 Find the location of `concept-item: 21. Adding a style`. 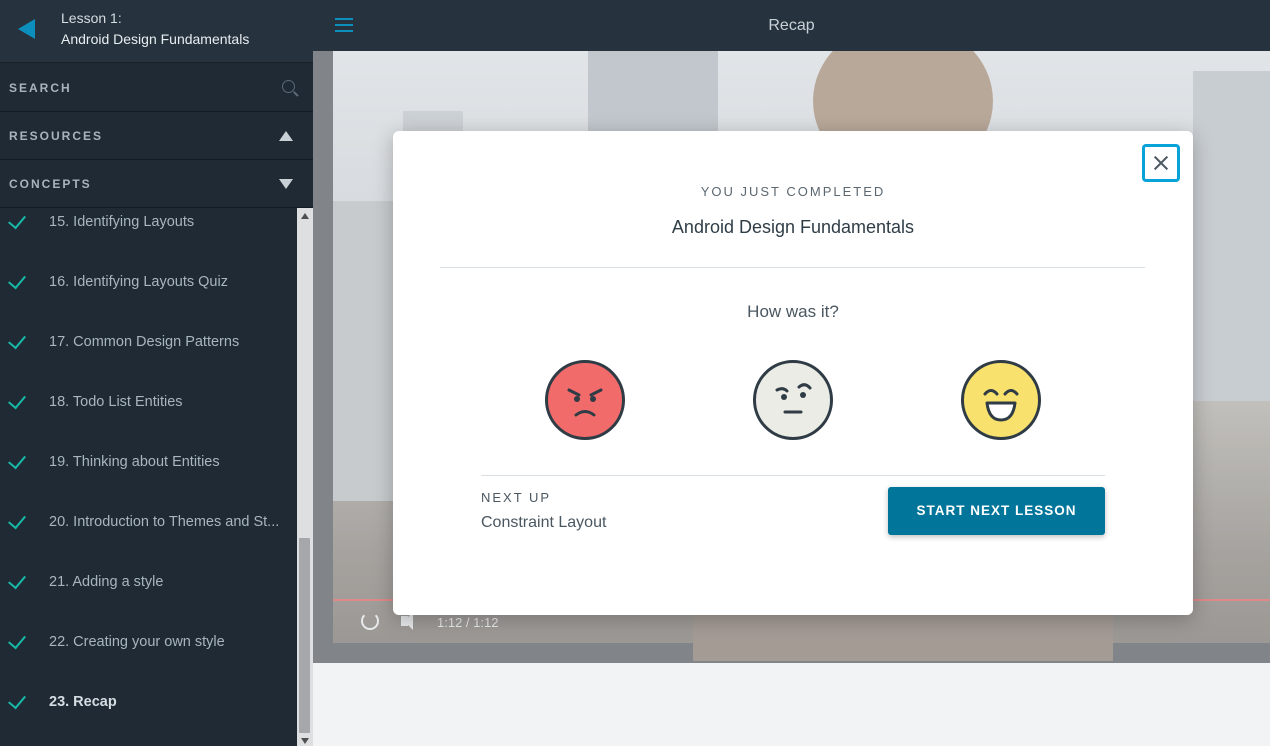

concept-item: 21. Adding a style is located at coordinates (148, 584).